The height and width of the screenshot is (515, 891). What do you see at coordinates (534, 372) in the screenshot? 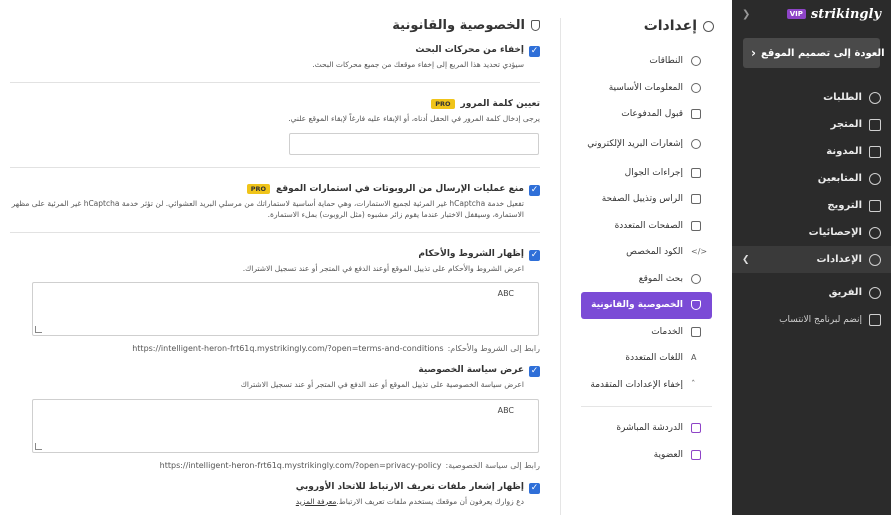
I see `privacy-policy-checkbox: ✓` at bounding box center [534, 372].